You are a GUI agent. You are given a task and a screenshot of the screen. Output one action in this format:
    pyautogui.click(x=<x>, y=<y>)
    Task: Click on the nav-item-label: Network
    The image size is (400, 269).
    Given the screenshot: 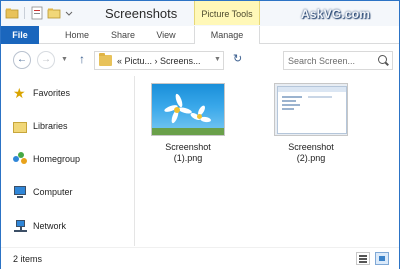 What is the action you would take?
    pyautogui.click(x=50, y=226)
    